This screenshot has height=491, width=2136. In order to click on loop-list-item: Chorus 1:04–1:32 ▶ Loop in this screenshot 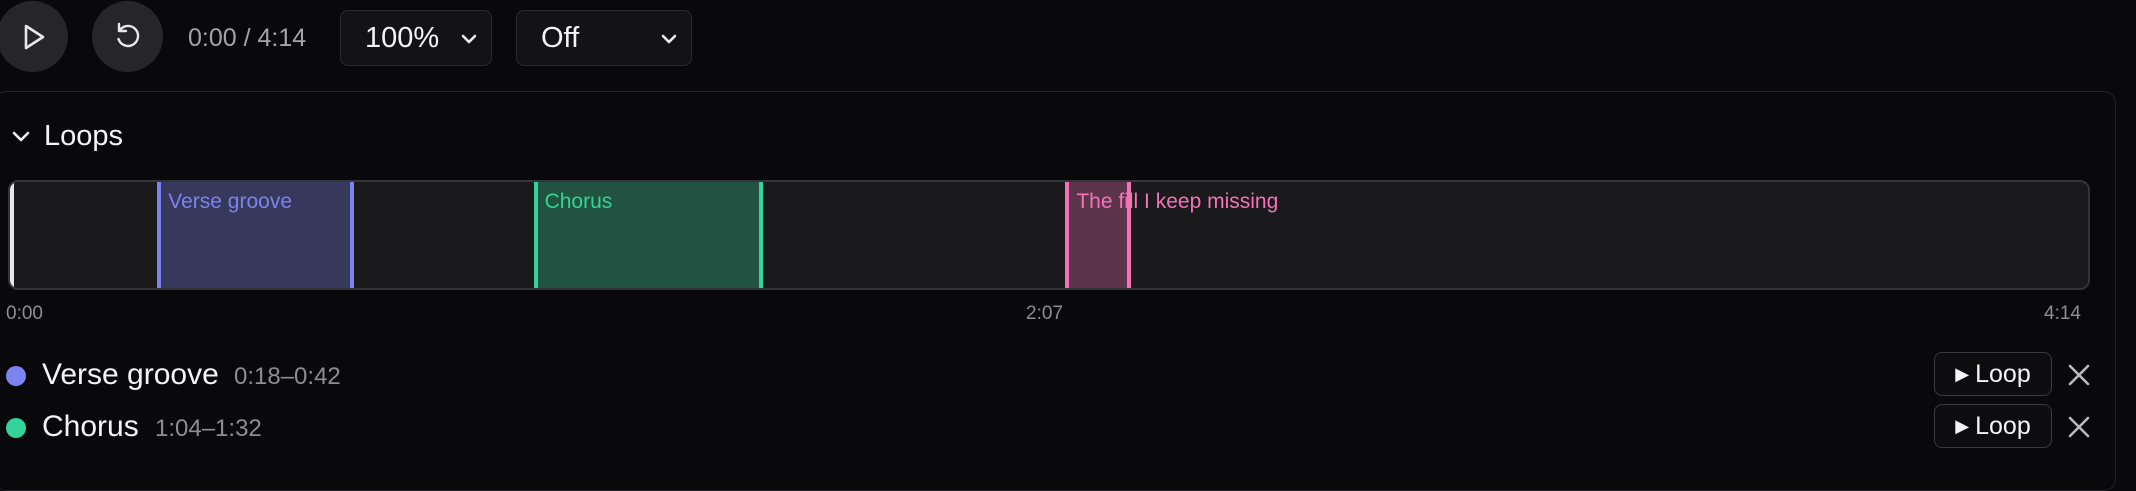, I will do `click(1068, 427)`.